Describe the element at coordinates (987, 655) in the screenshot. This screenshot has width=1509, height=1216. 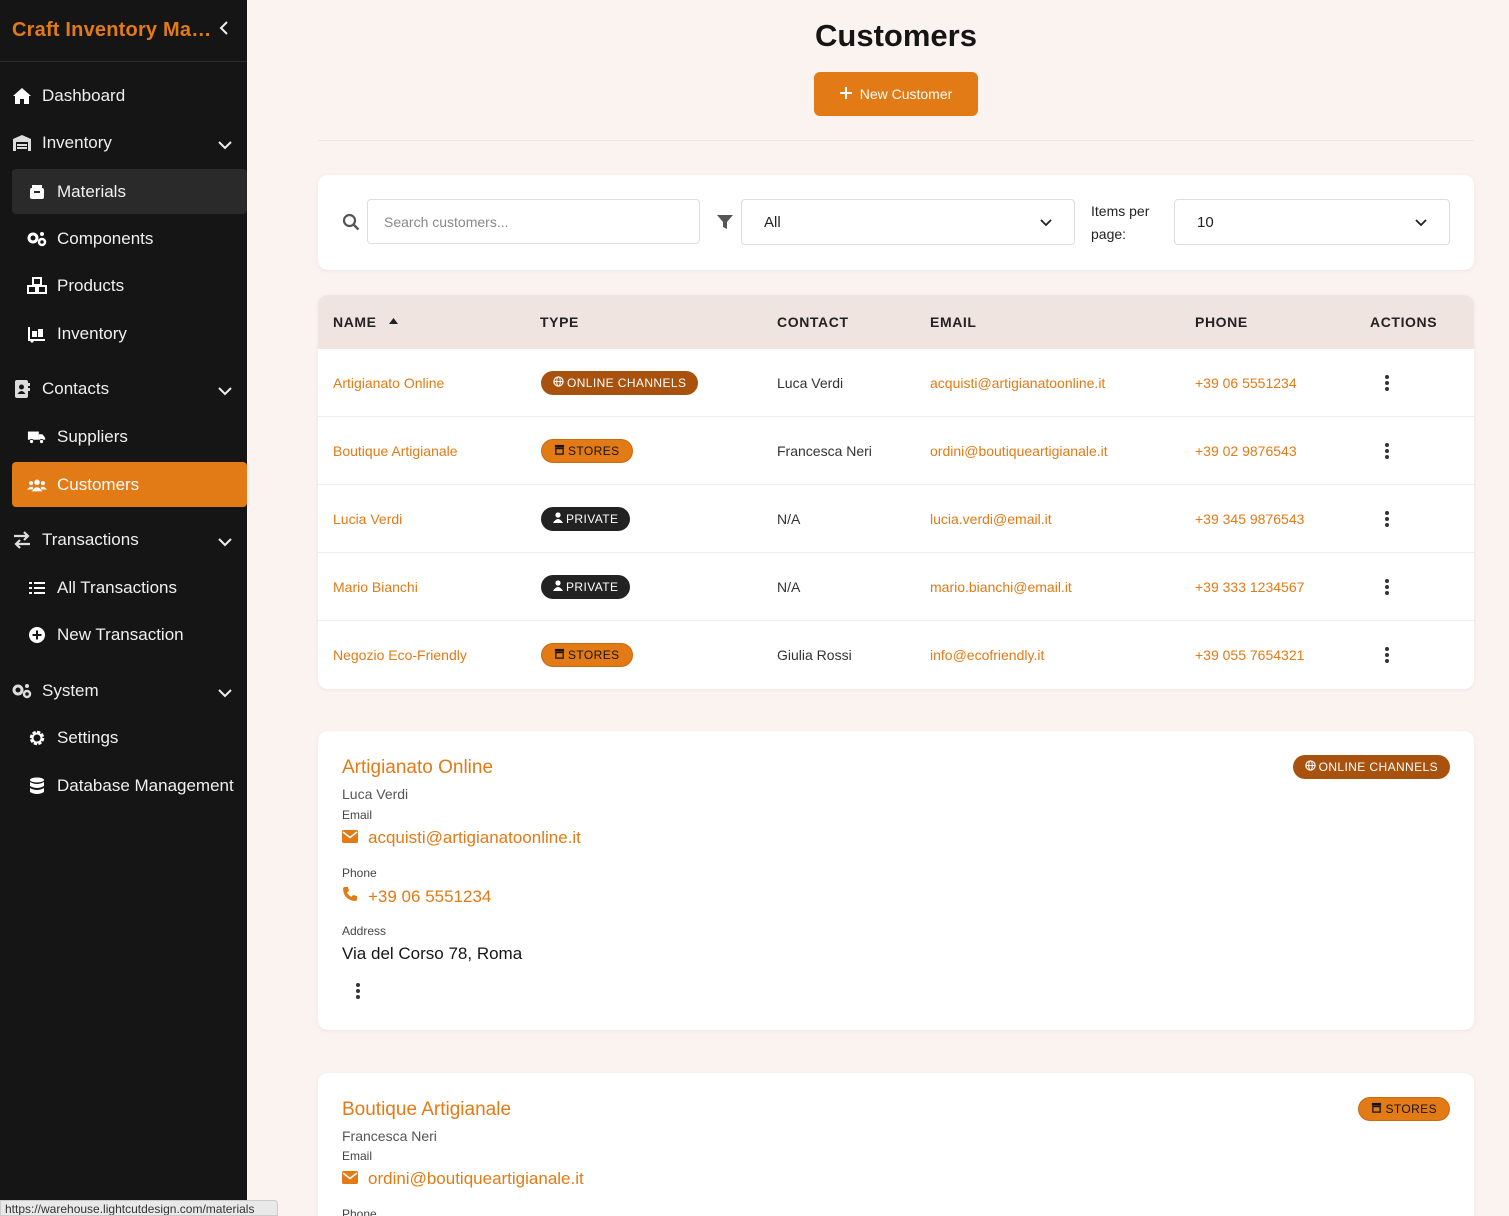
I see `email-link: info@ecofriendly.it` at that location.